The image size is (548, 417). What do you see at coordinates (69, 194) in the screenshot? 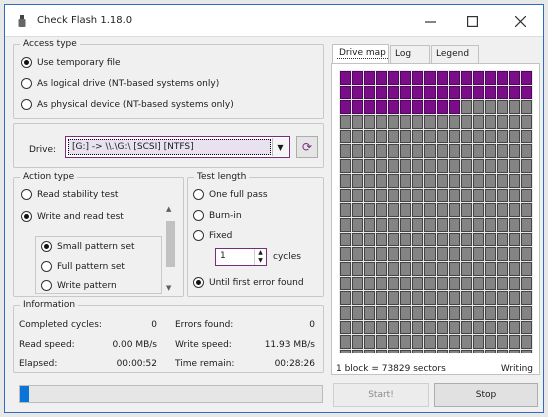
I see `action-read-stability-radio: Read stability test` at bounding box center [69, 194].